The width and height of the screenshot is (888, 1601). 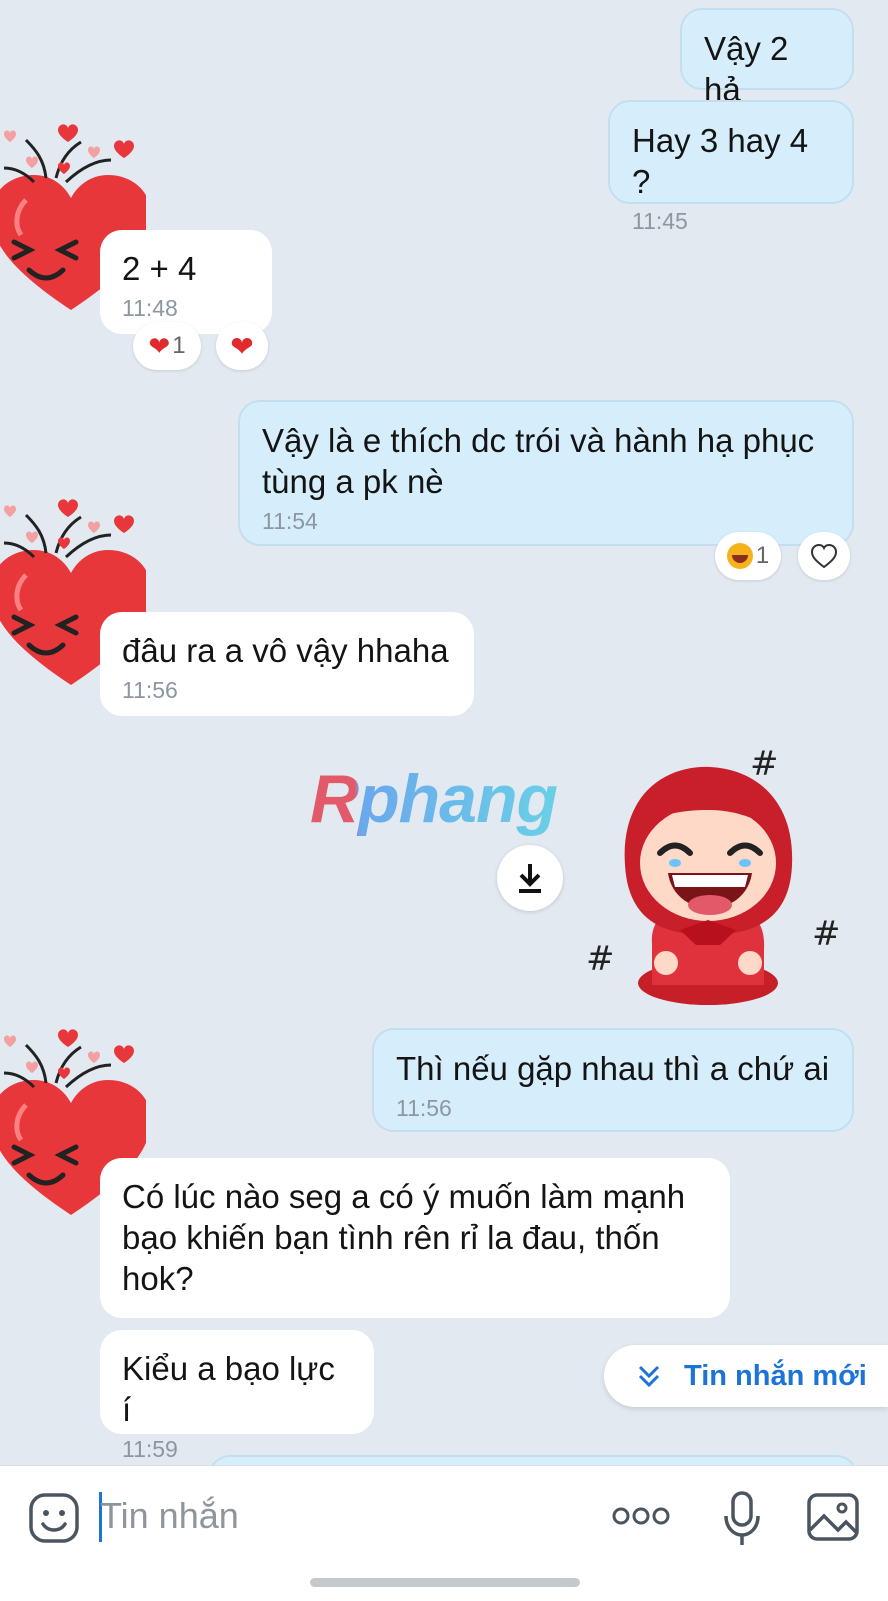 I want to click on message-bubble-outgoing: Vậy 2 hả, so click(x=767, y=58).